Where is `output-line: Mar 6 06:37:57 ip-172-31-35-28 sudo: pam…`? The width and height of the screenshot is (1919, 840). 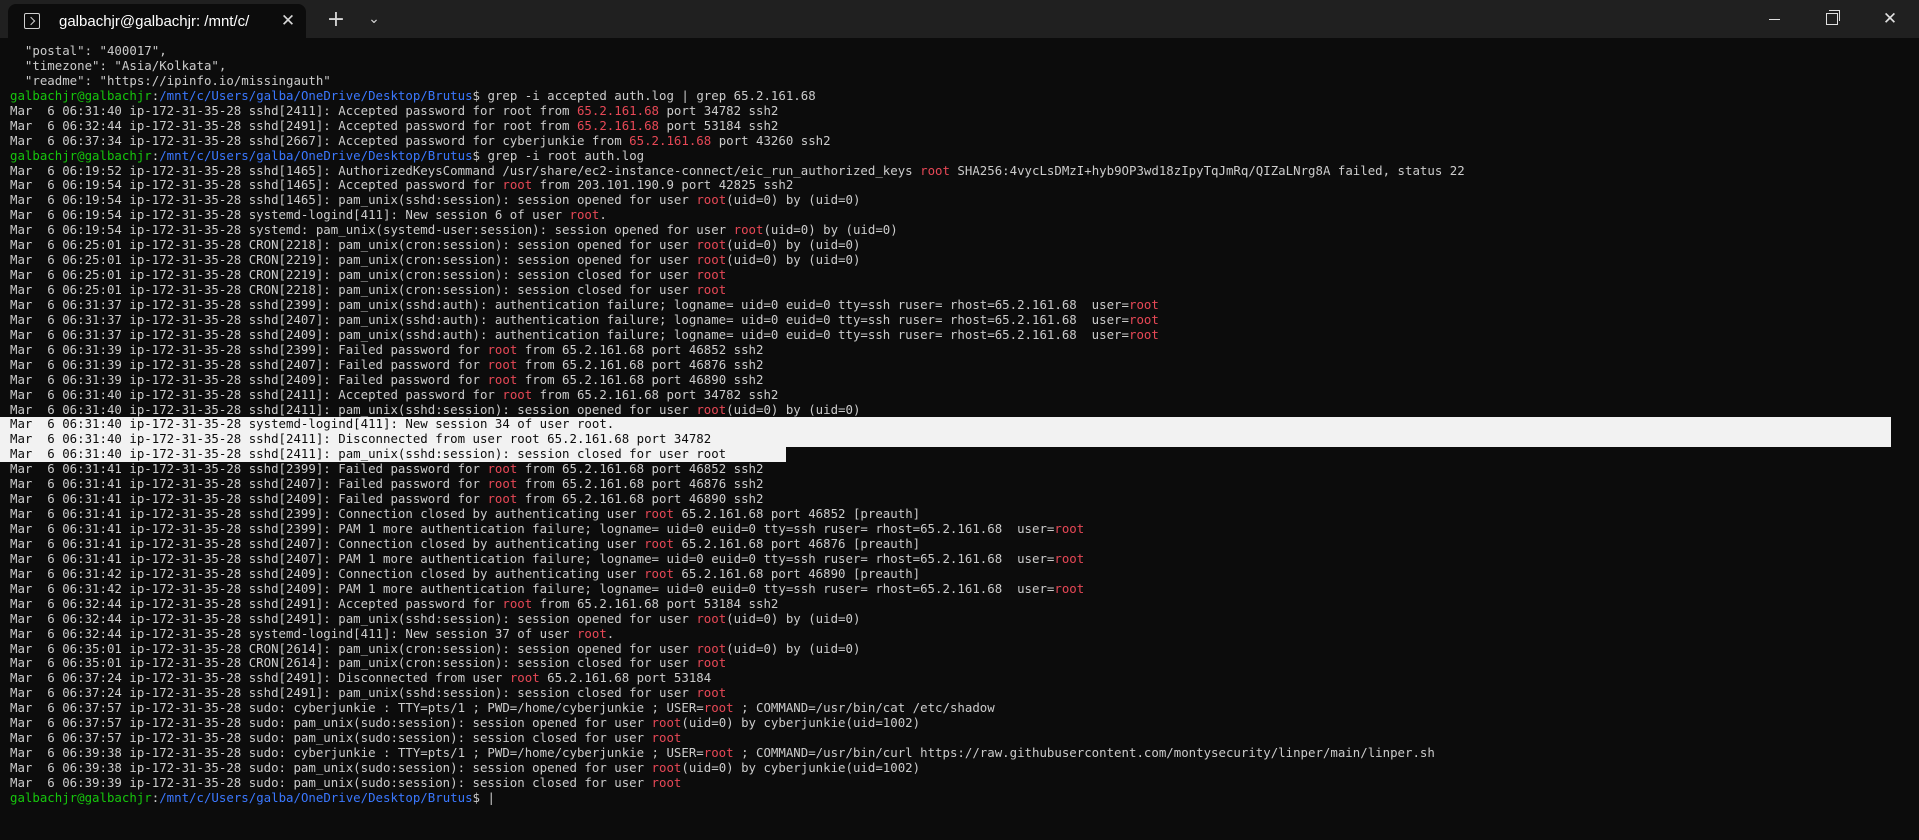 output-line: Mar 6 06:37:57 ip-172-31-35-28 sudo: pam… is located at coordinates (959, 738).